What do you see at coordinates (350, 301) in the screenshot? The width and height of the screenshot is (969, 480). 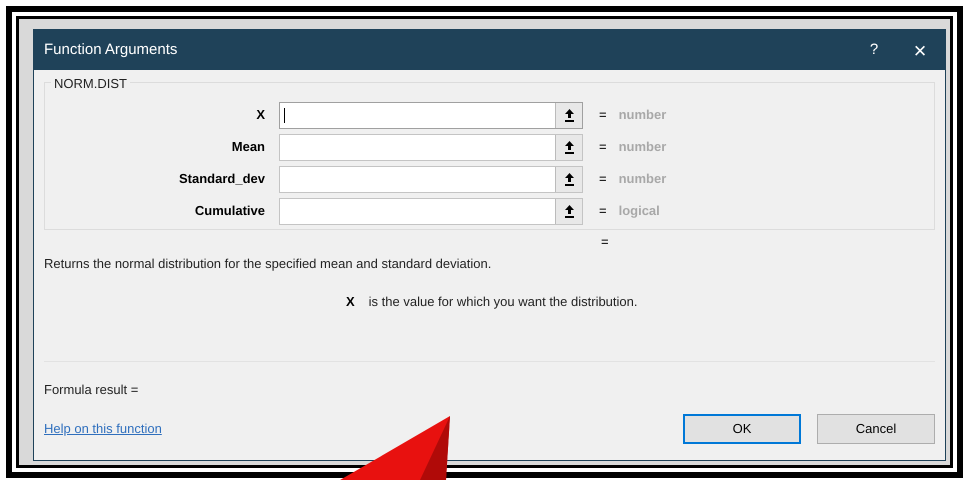 I see `argument-name: X` at bounding box center [350, 301].